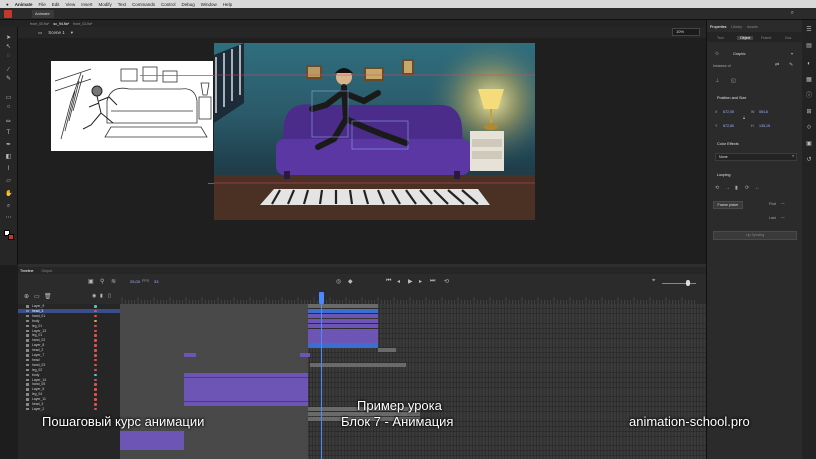 This screenshot has height=459, width=816. I want to click on layer-row: Layer_9, so click(69, 306).